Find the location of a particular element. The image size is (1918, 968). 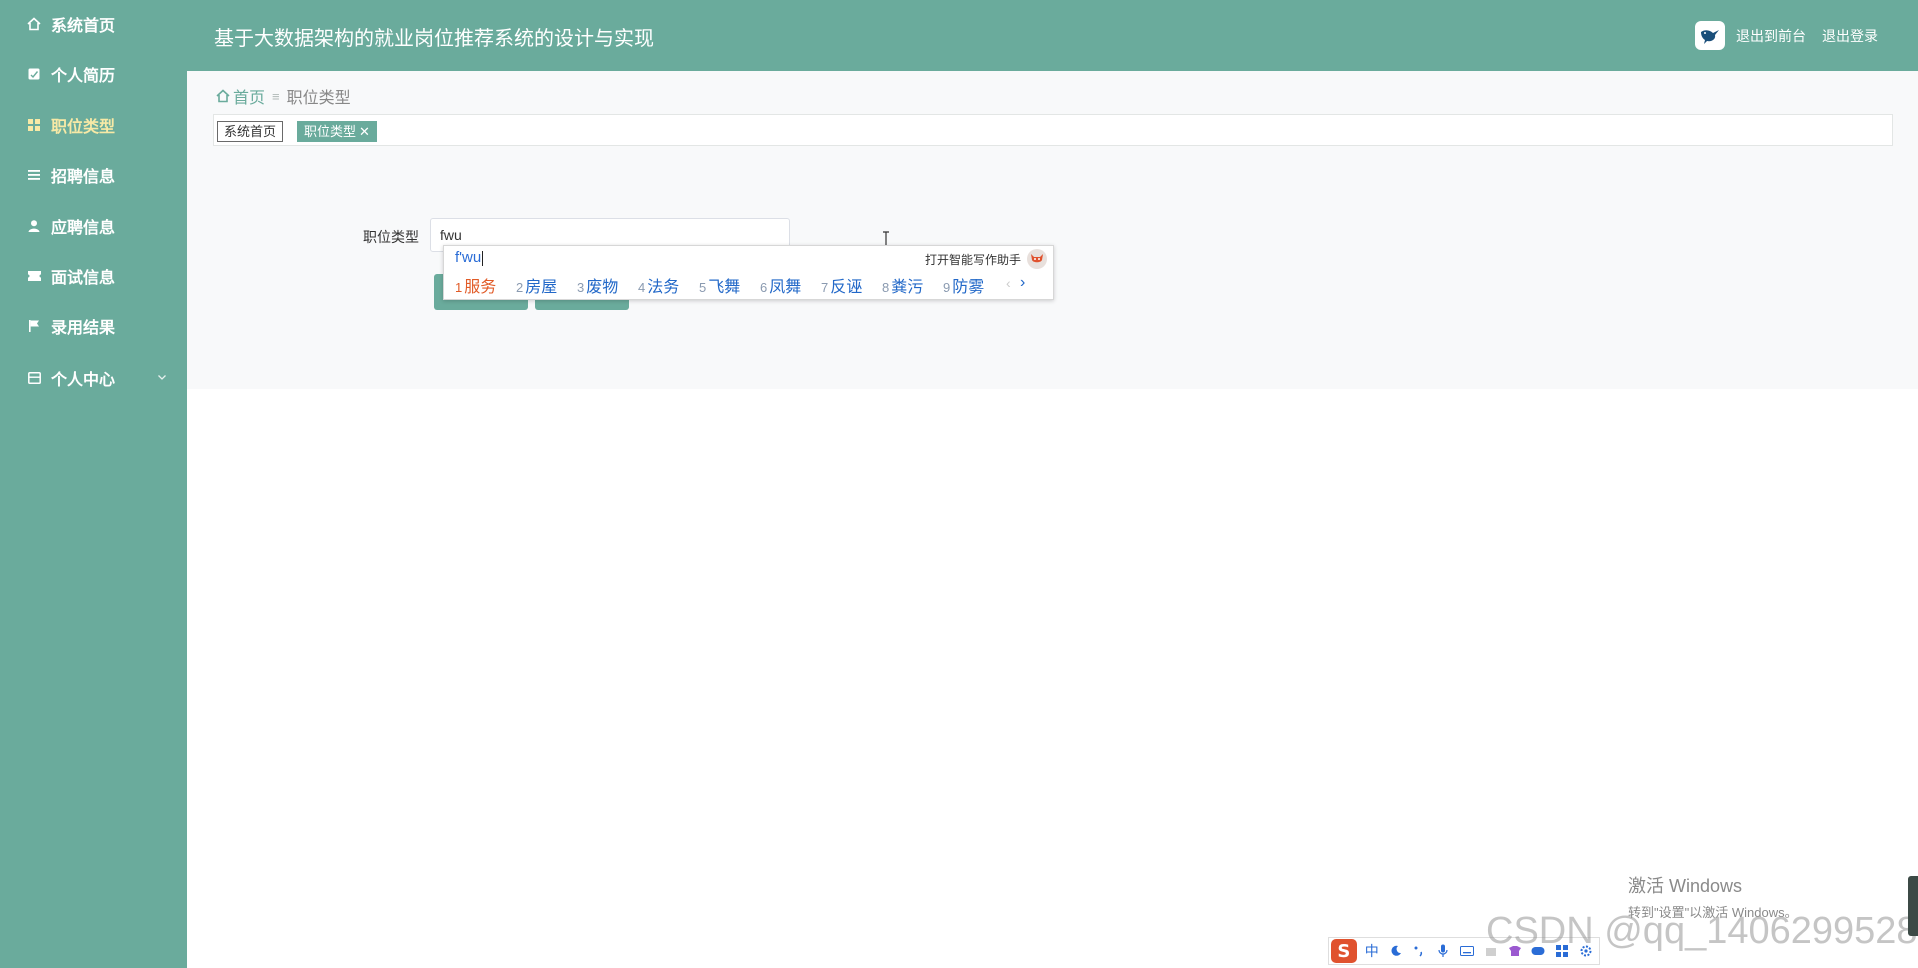

sidebar-item-label: 面试信息 is located at coordinates (83, 278).